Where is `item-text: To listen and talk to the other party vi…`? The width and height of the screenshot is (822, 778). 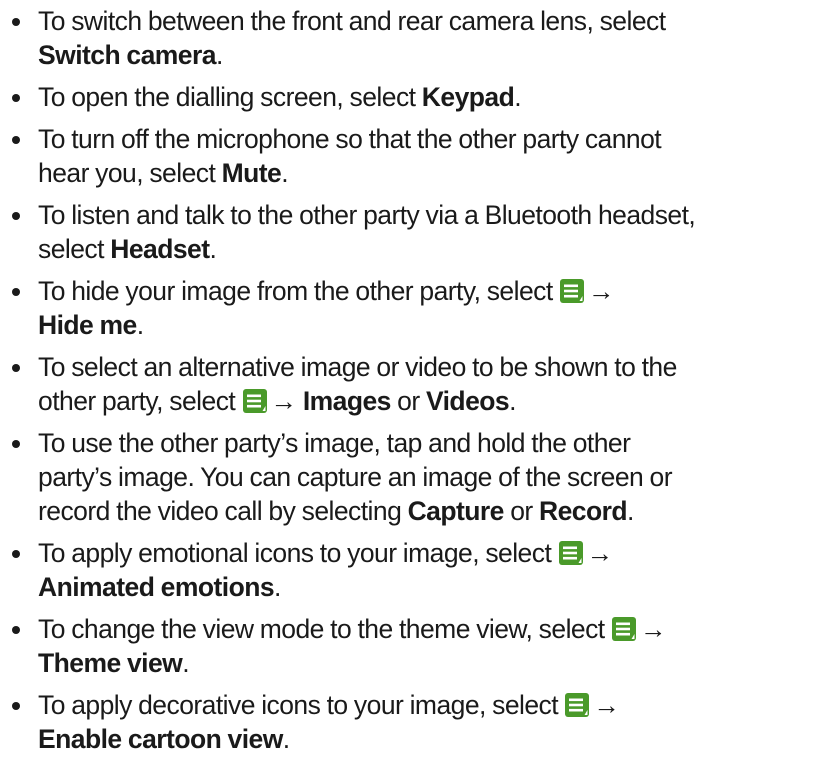
item-text: To listen and talk to the other party vi… is located at coordinates (367, 215).